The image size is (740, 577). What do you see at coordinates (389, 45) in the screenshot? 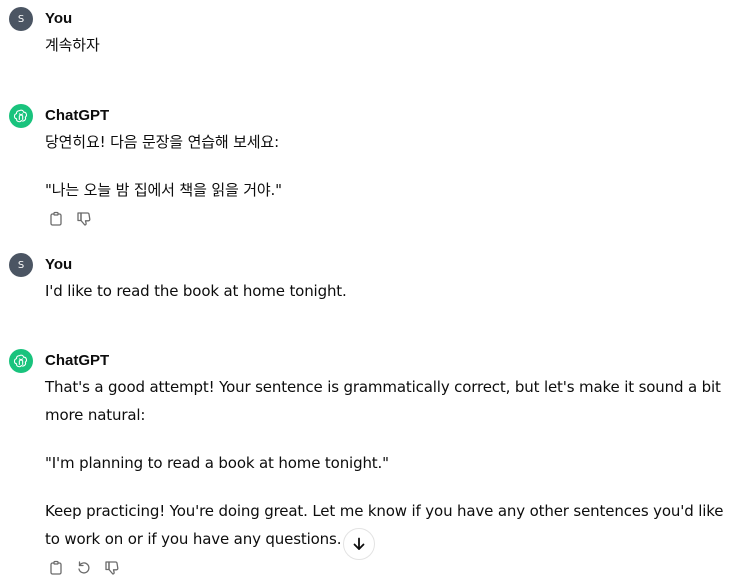
I see `message-body: 계속하자` at bounding box center [389, 45].